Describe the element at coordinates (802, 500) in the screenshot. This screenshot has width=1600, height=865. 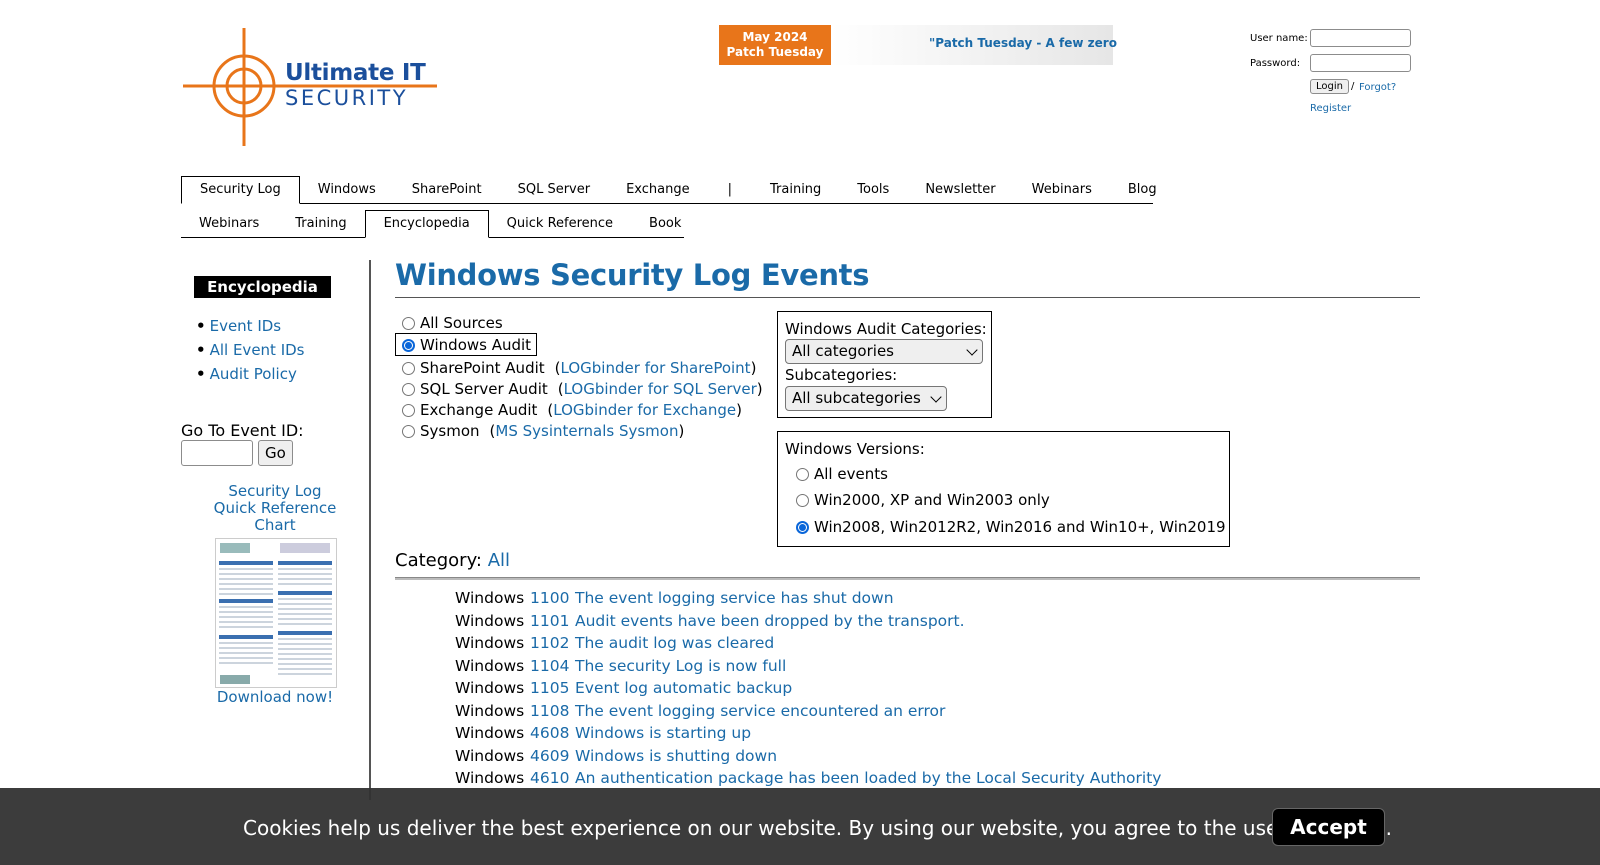
I see `radio-version-legacy` at that location.